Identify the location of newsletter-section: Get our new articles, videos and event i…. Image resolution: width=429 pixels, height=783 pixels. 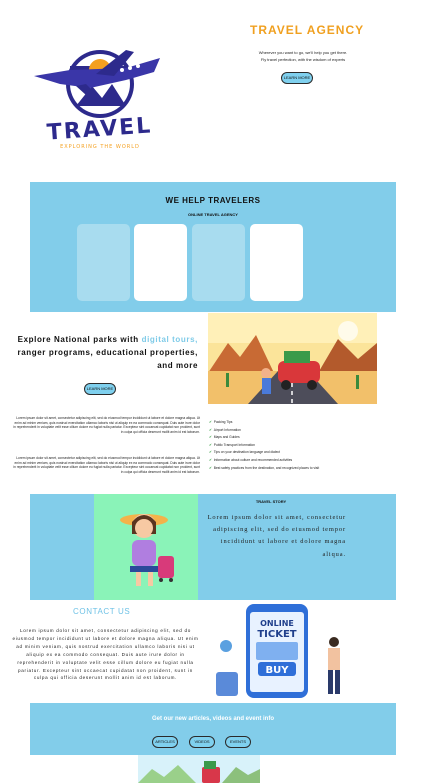
(213, 729).